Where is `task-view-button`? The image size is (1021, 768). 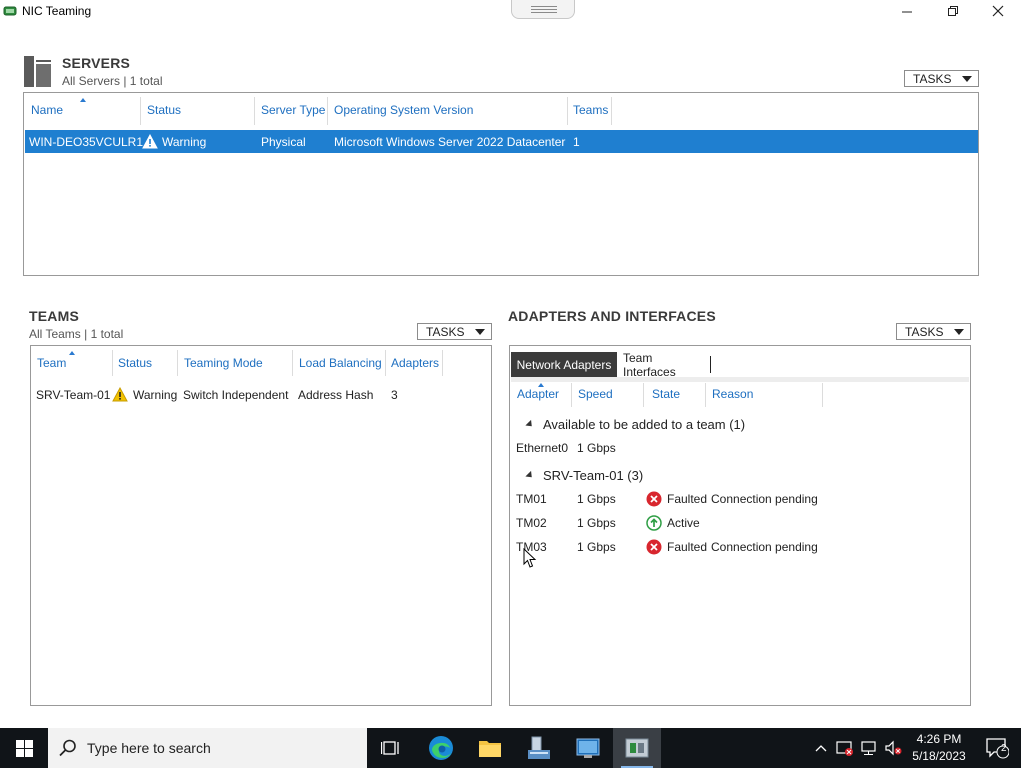
task-view-button is located at coordinates (391, 748).